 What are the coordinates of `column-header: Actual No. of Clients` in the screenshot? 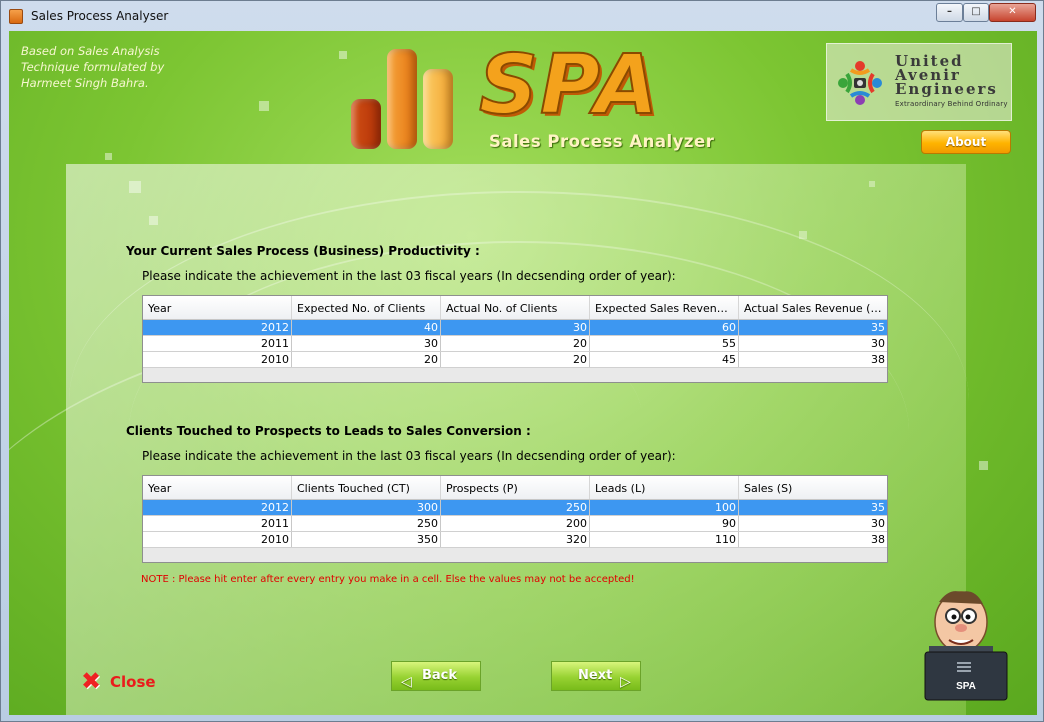 It's located at (515, 307).